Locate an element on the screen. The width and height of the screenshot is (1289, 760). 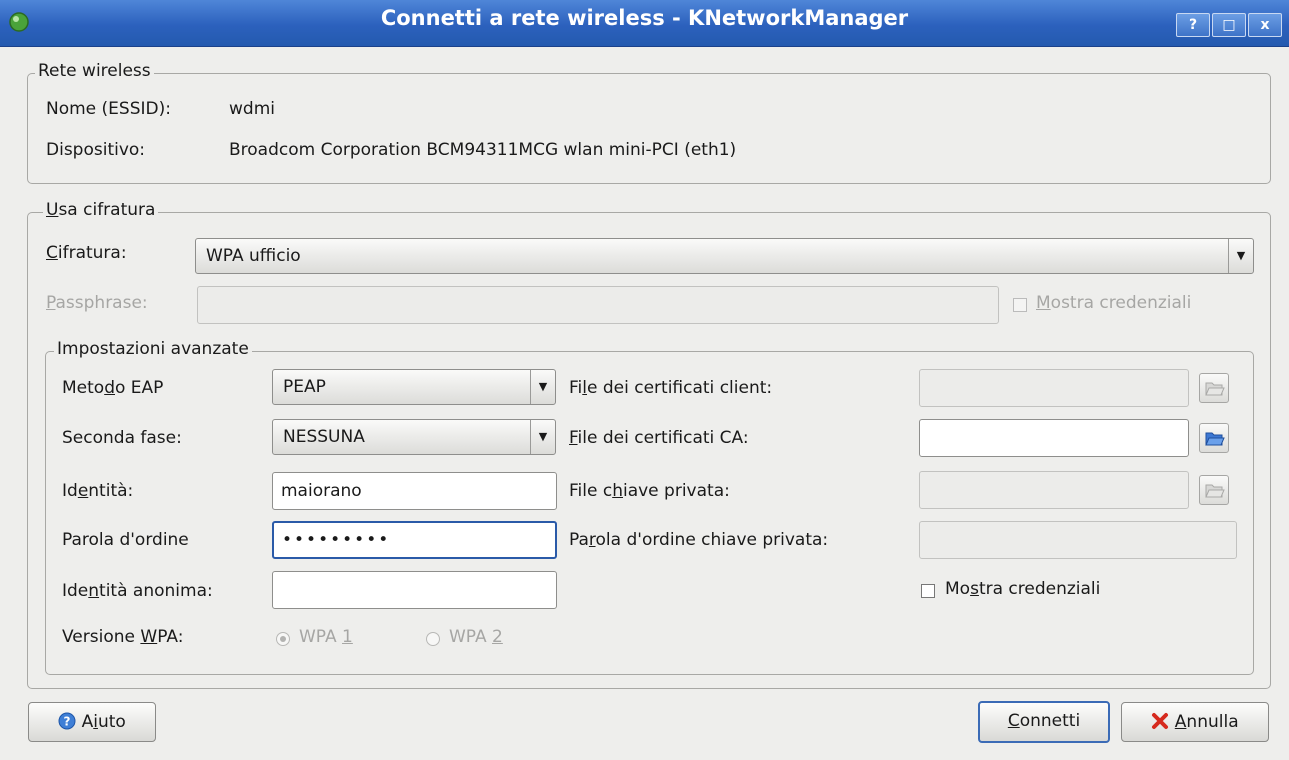
cipher-select-value: WPA ufficio is located at coordinates (253, 256).